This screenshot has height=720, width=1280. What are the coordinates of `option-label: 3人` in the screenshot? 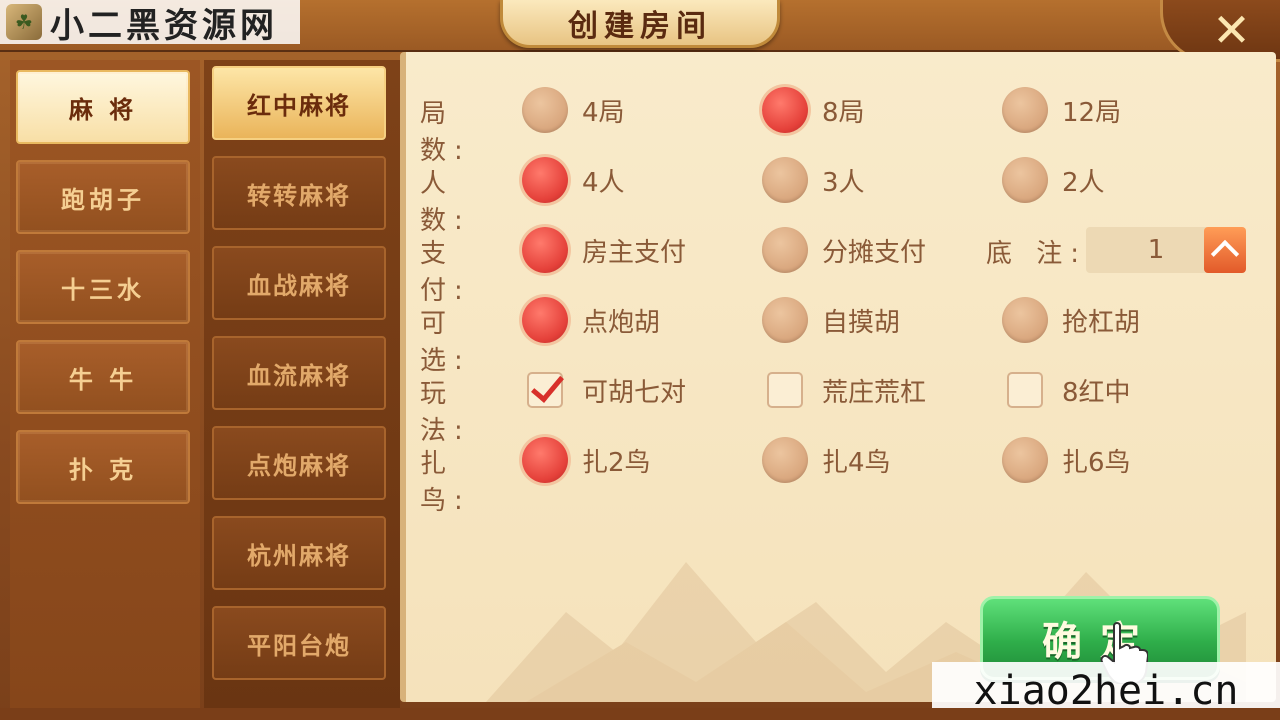 It's located at (843, 182).